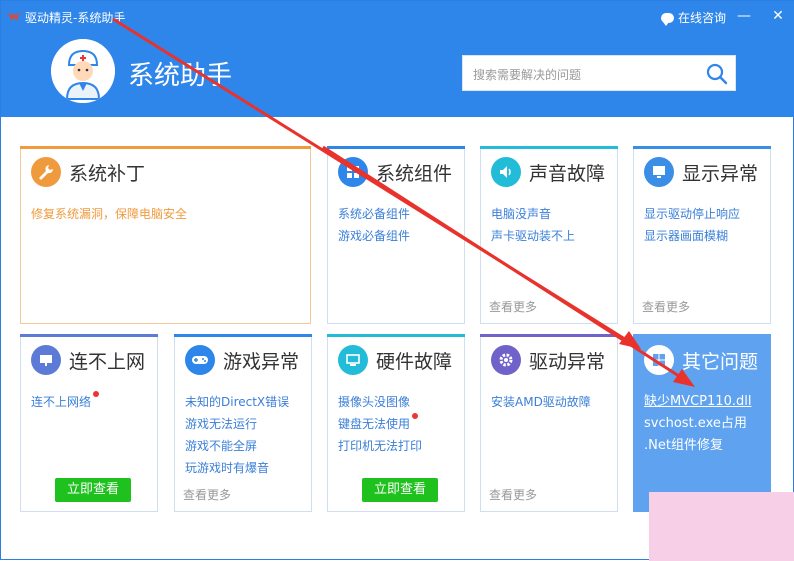 The height and width of the screenshot is (561, 794). Describe the element at coordinates (374, 236) in the screenshot. I see `card-link: 游戏必备组件` at that location.